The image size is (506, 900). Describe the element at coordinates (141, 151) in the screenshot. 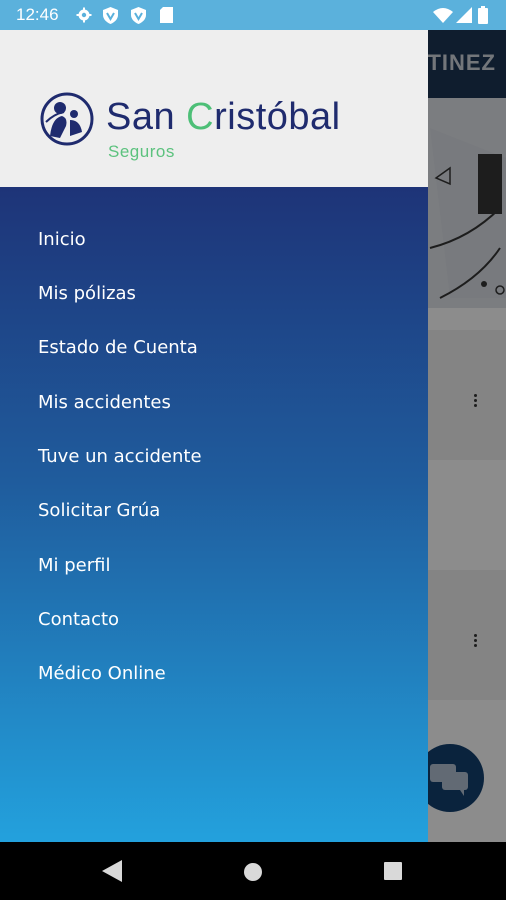

I see `brand-subtitle: Seguros` at that location.